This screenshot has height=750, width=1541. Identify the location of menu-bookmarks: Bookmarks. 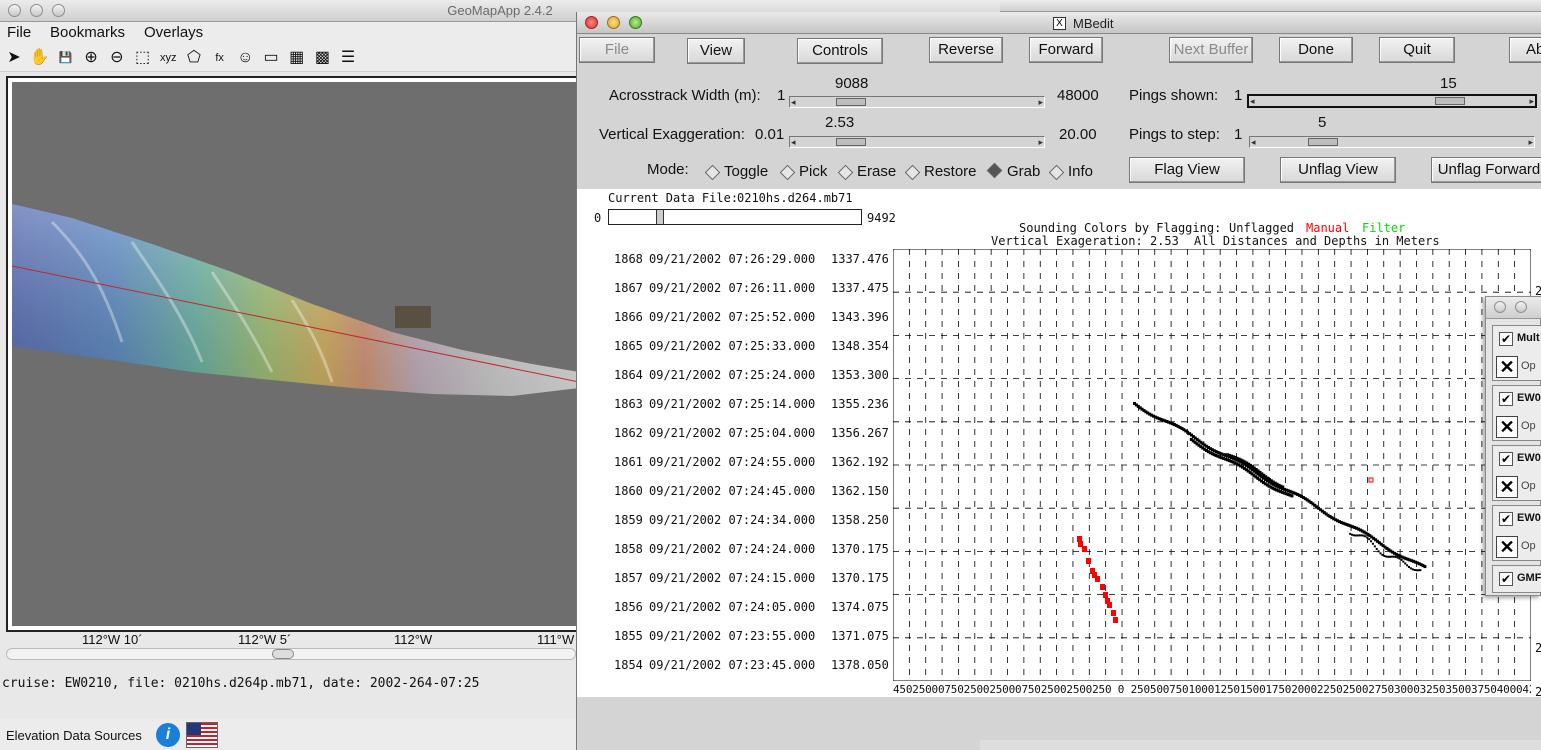
(87, 32).